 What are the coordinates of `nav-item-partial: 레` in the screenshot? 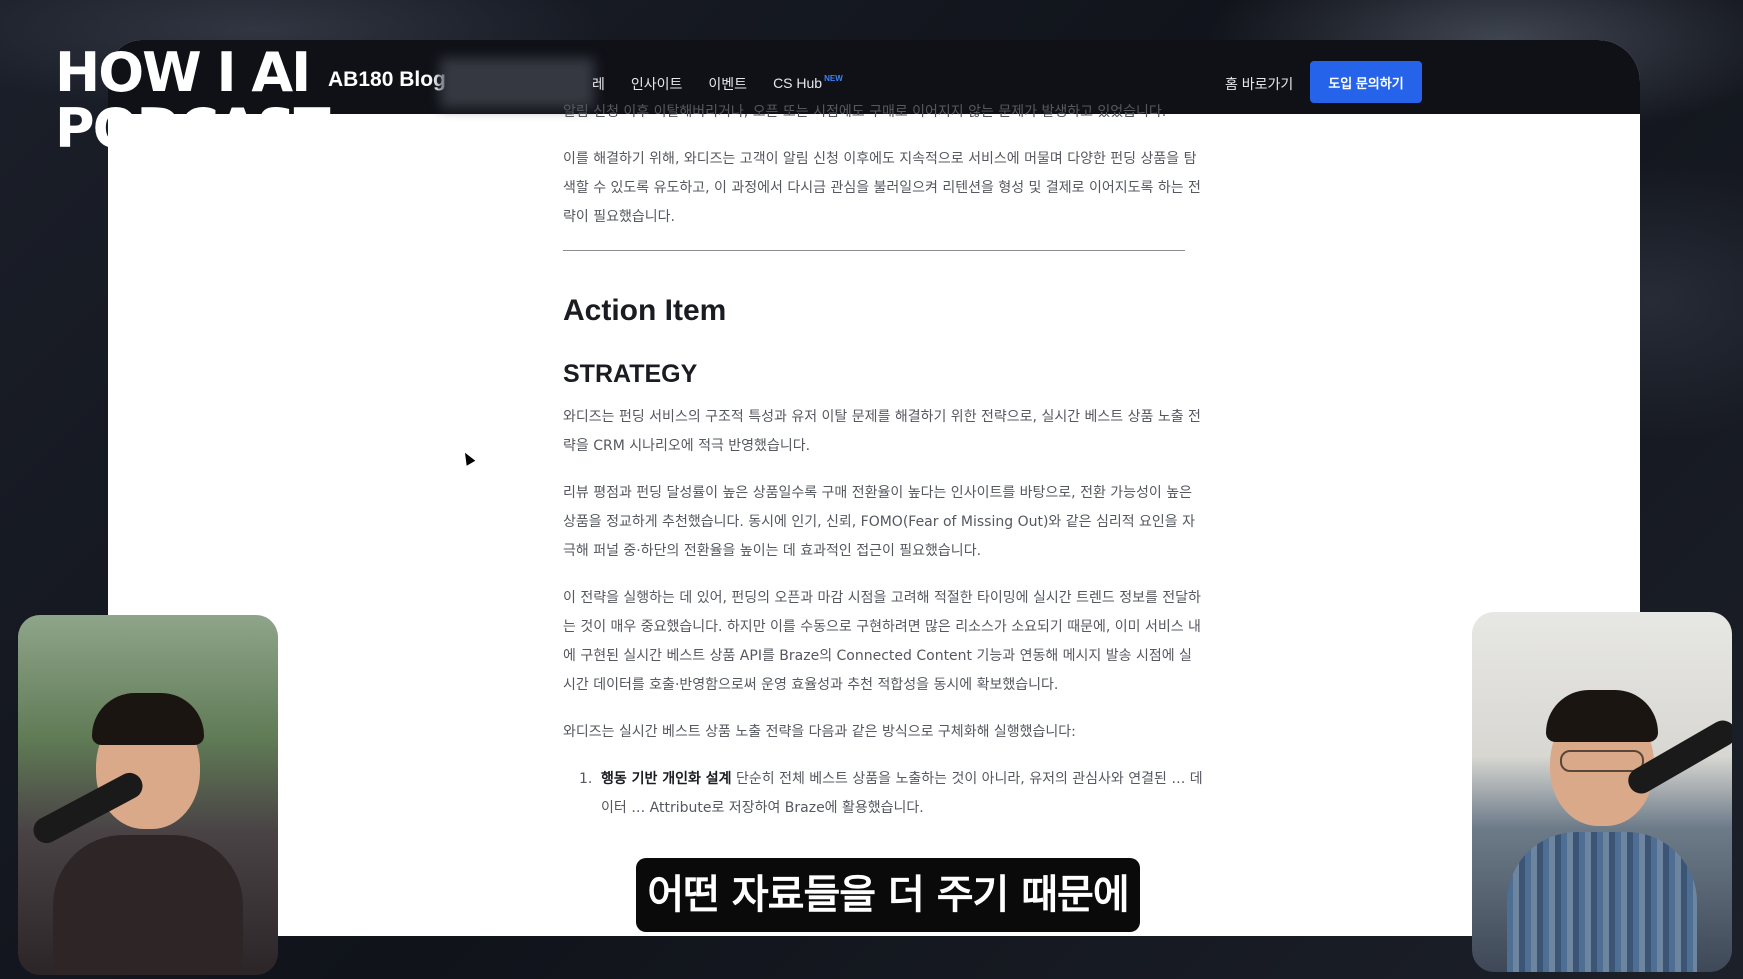 It's located at (598, 84).